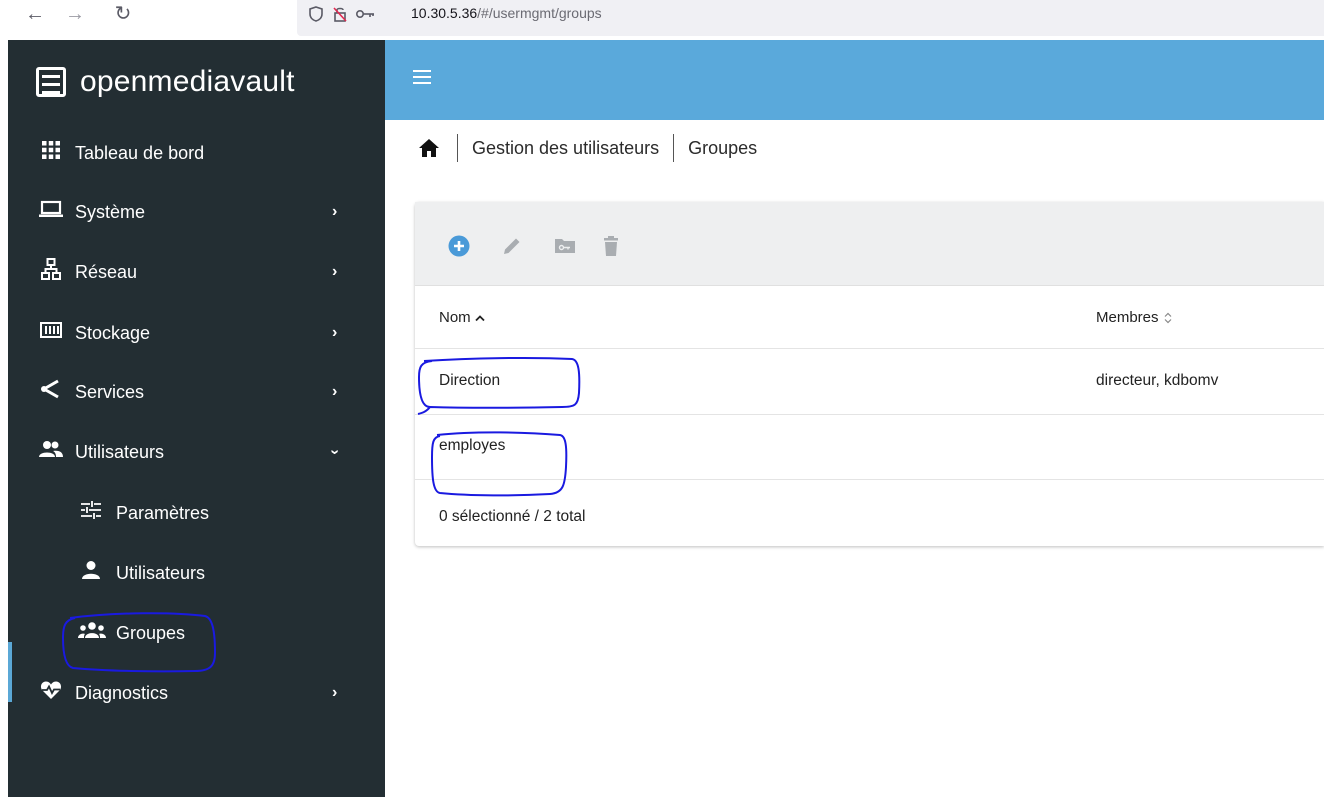 This screenshot has height=797, width=1324. What do you see at coordinates (187, 81) in the screenshot?
I see `brand-name: openmediavault` at bounding box center [187, 81].